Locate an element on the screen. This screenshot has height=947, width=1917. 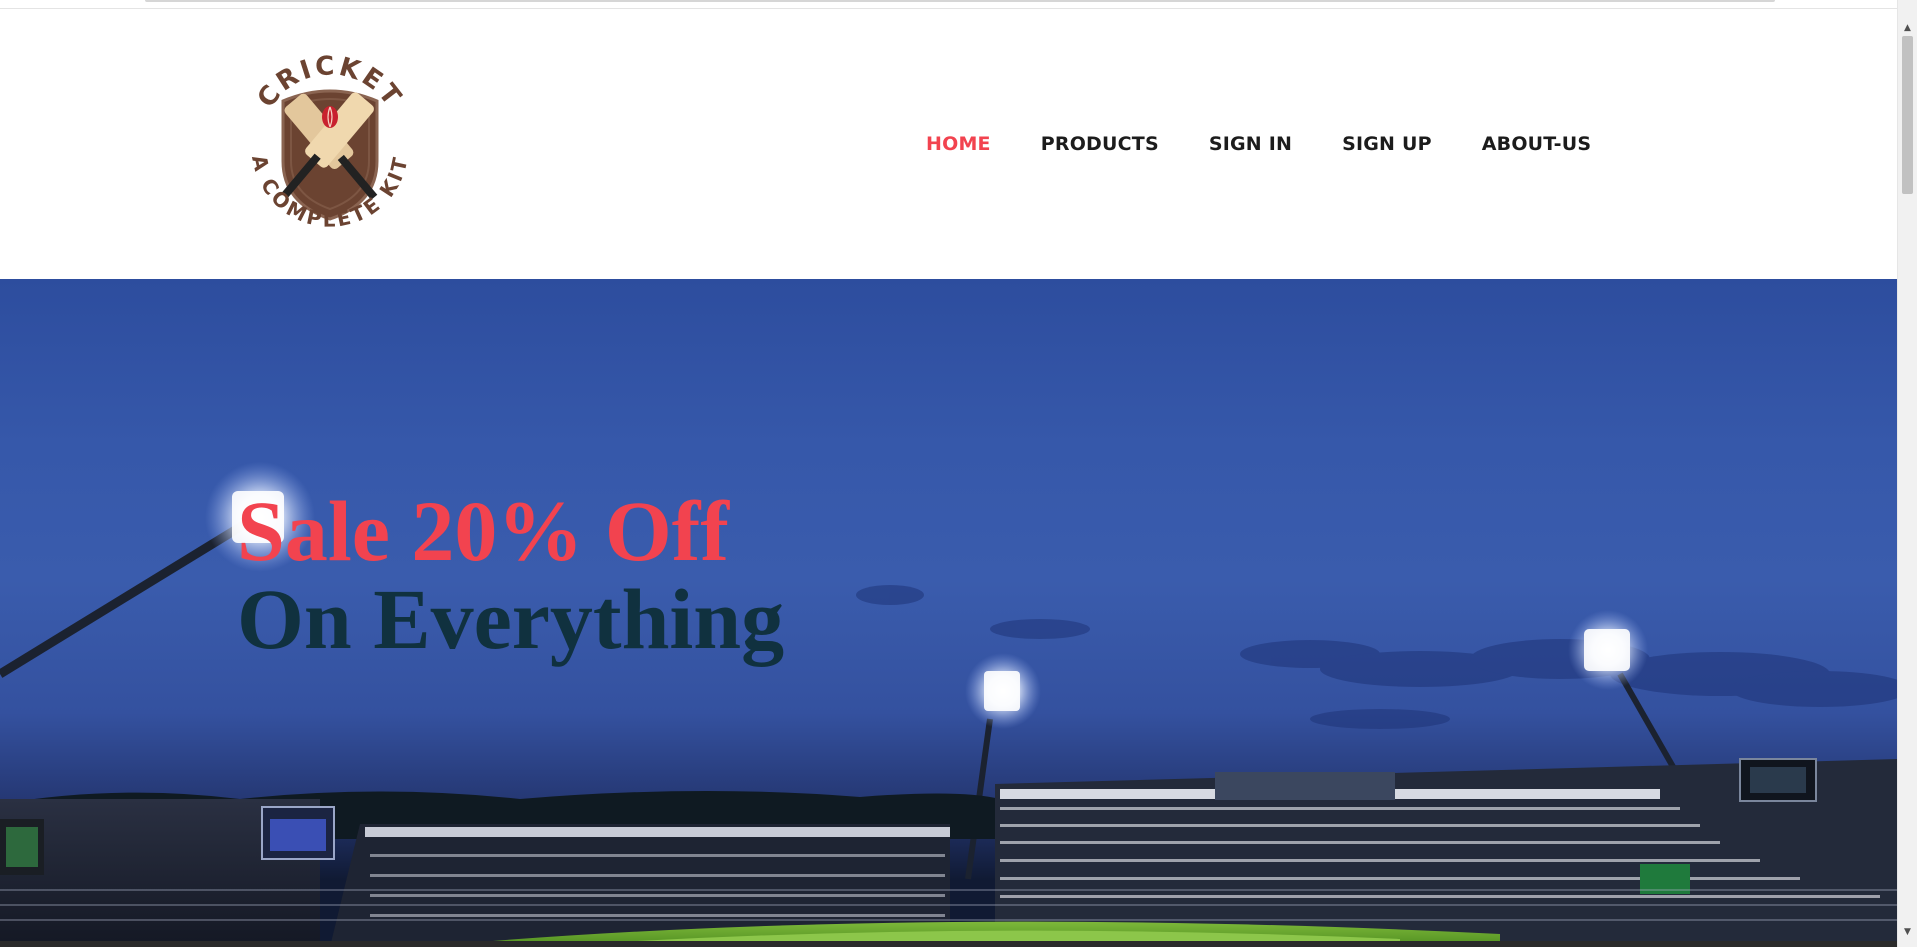
hero-sale-headline: Sale 20% Off is located at coordinates (483, 531).